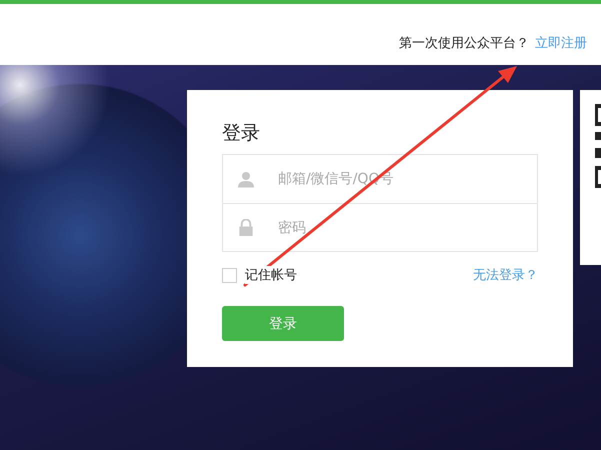  Describe the element at coordinates (505, 275) in the screenshot. I see `cannot-login-link: 无法登录？` at that location.